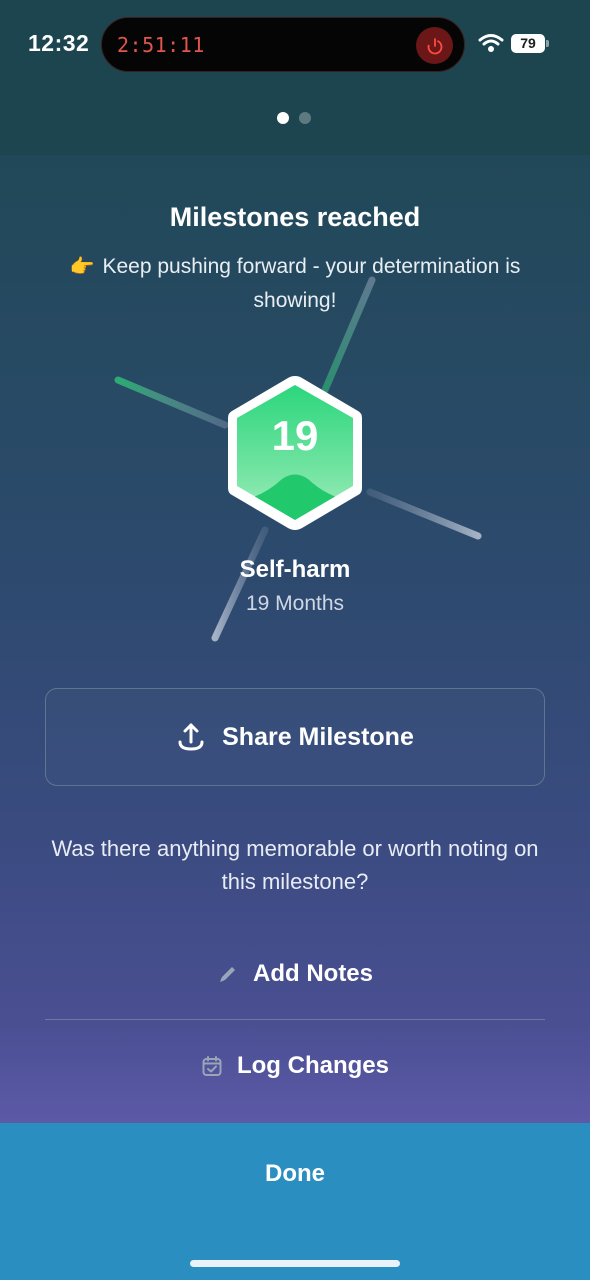 This screenshot has width=590, height=1280. I want to click on page-dot, so click(305, 118).